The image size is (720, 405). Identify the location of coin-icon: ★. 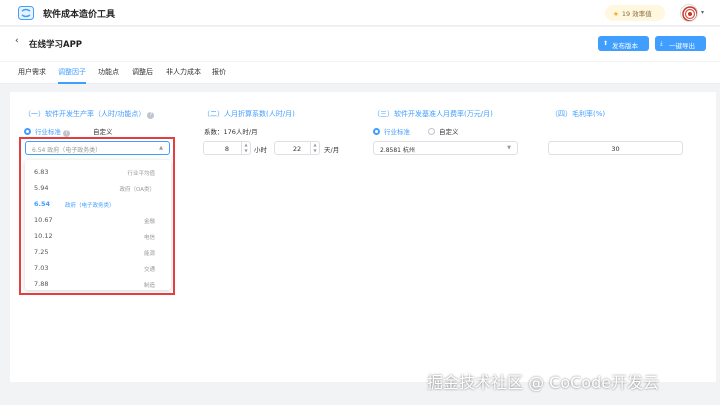
(616, 14).